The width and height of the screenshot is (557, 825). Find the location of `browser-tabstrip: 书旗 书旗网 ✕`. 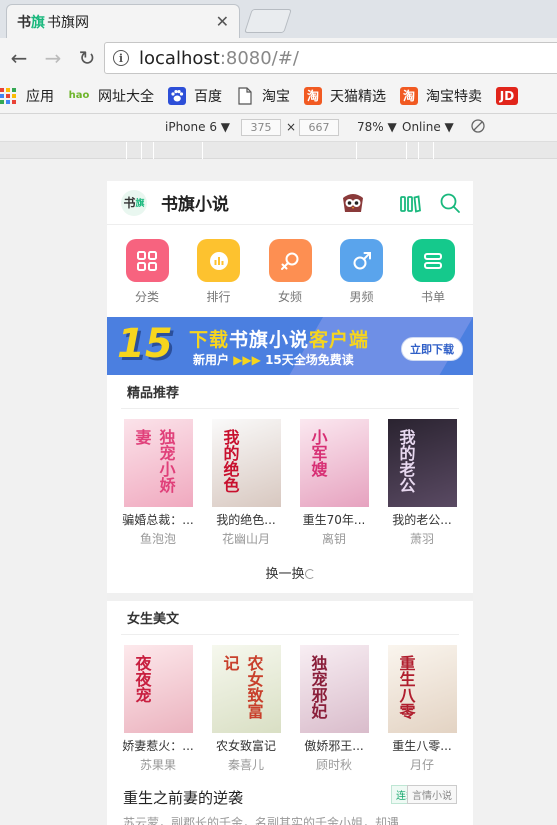

browser-tabstrip: 书旗 书旗网 ✕ is located at coordinates (278, 19).